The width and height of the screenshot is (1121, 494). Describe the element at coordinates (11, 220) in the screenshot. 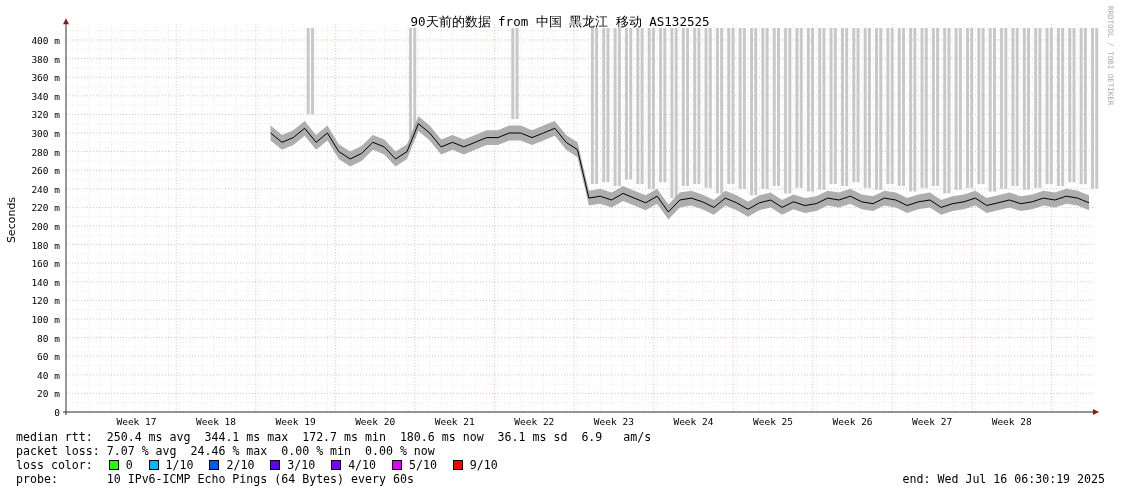

I see `y-axis-label: Seconds` at that location.